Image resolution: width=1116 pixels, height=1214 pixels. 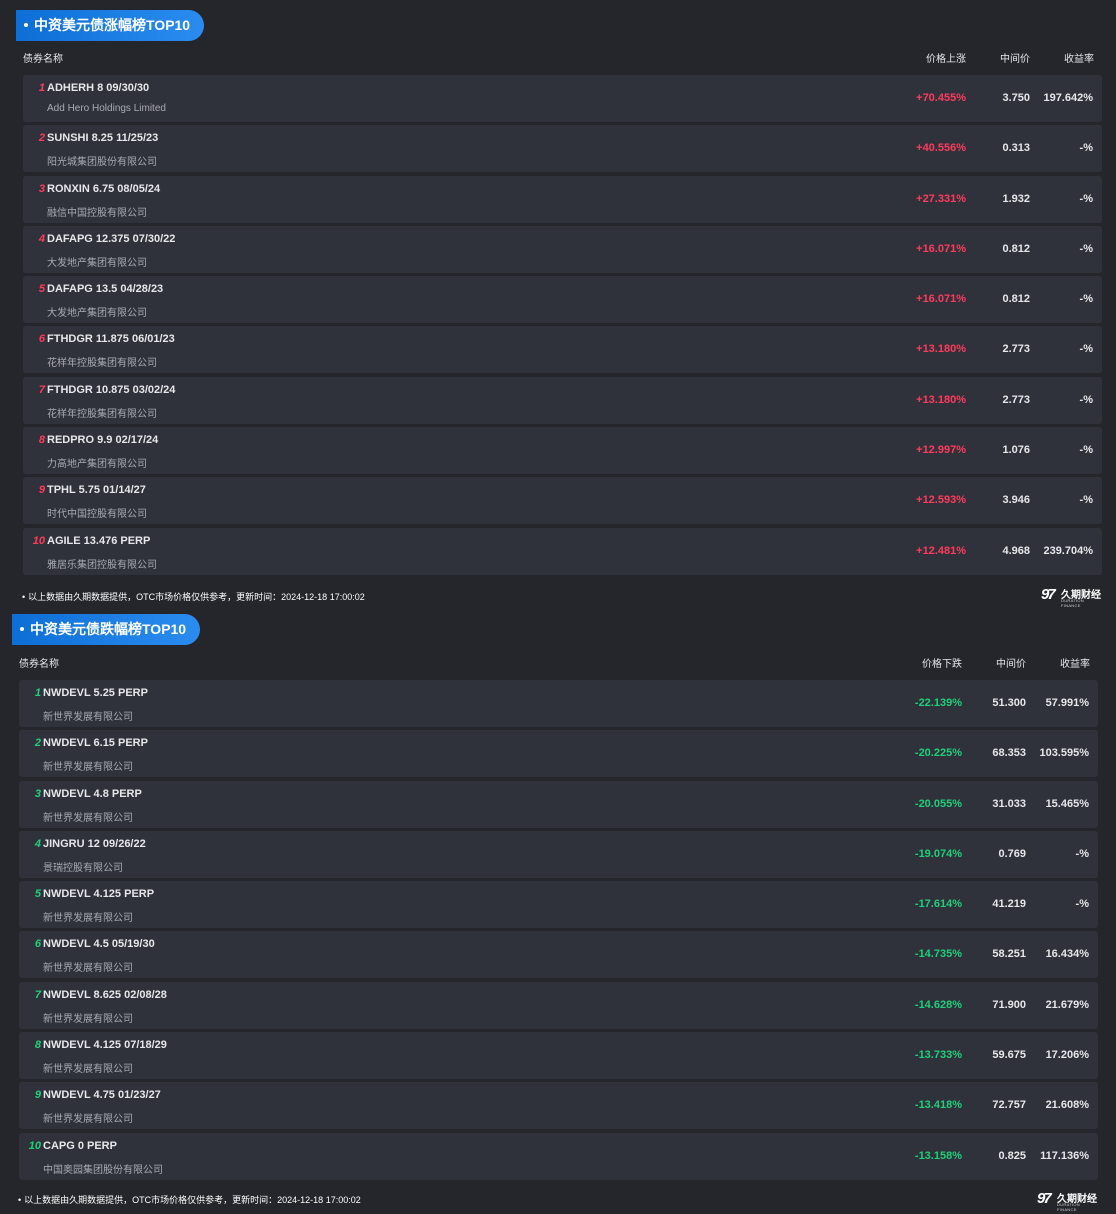 What do you see at coordinates (938, 1004) in the screenshot?
I see `price-change: -14.628%` at bounding box center [938, 1004].